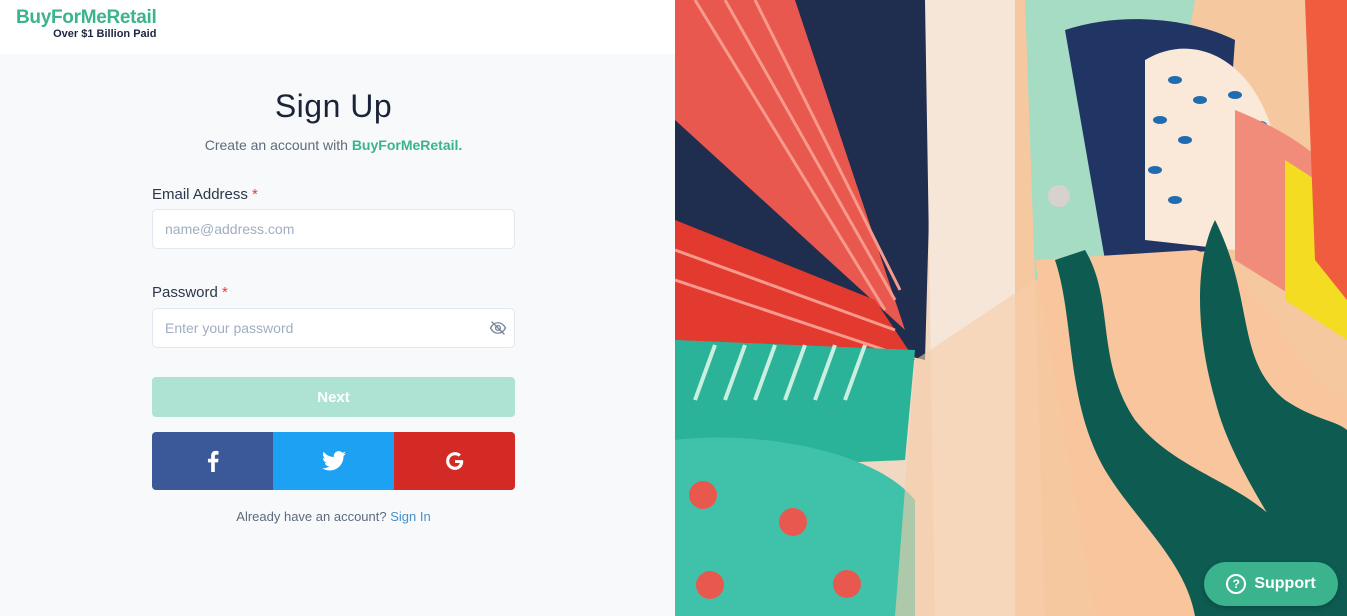 This screenshot has width=1347, height=616. I want to click on password-label: Password *, so click(190, 293).